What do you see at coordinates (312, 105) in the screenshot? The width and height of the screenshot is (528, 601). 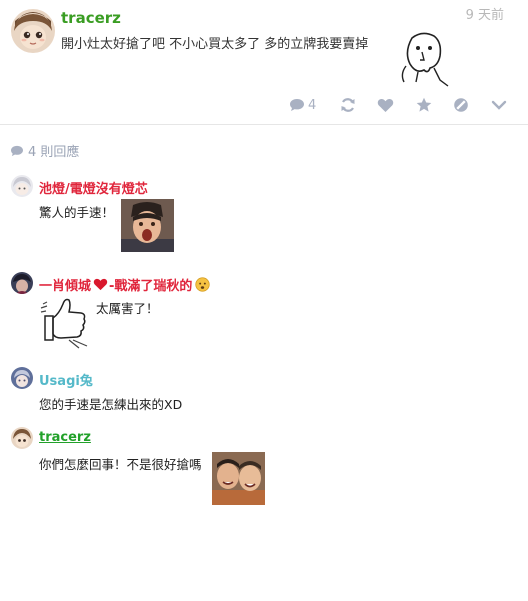 I see `comment-count: 4` at bounding box center [312, 105].